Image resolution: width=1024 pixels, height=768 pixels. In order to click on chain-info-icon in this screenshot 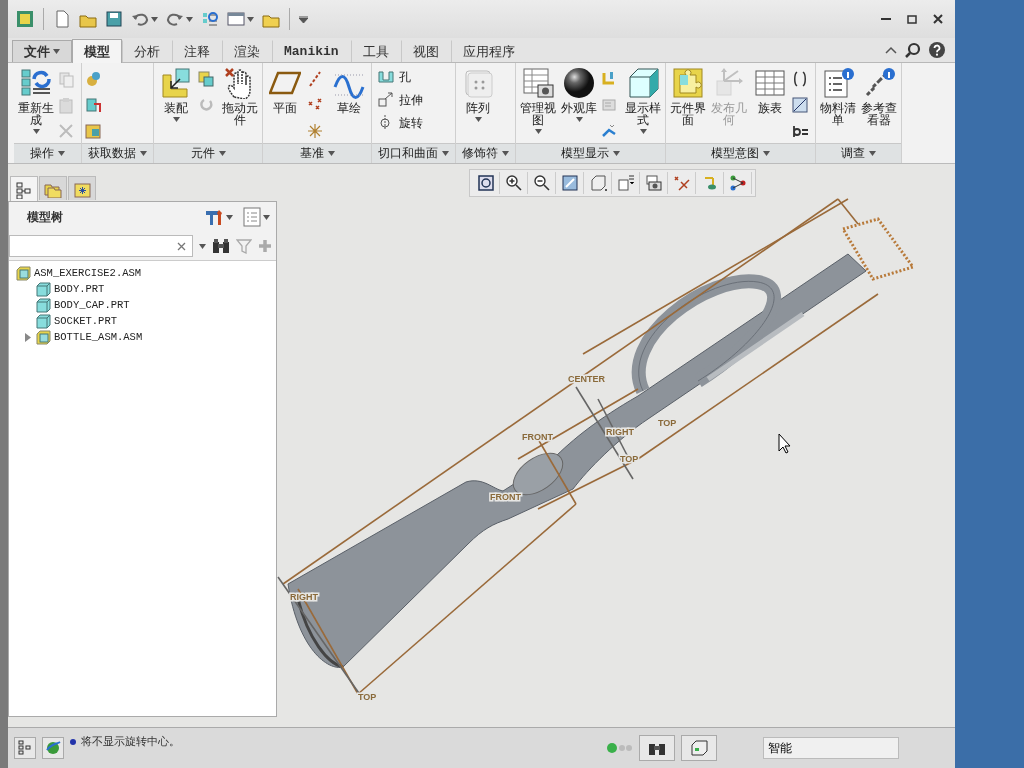, I will do `click(879, 83)`.